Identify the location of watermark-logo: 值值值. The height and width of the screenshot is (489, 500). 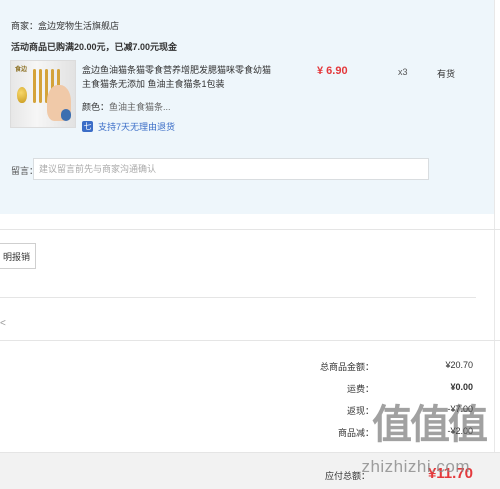
(430, 425).